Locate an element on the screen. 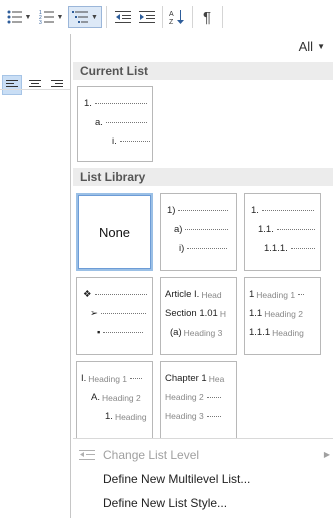 The width and height of the screenshot is (335, 518). section-header-current-list: Current List is located at coordinates (203, 71).